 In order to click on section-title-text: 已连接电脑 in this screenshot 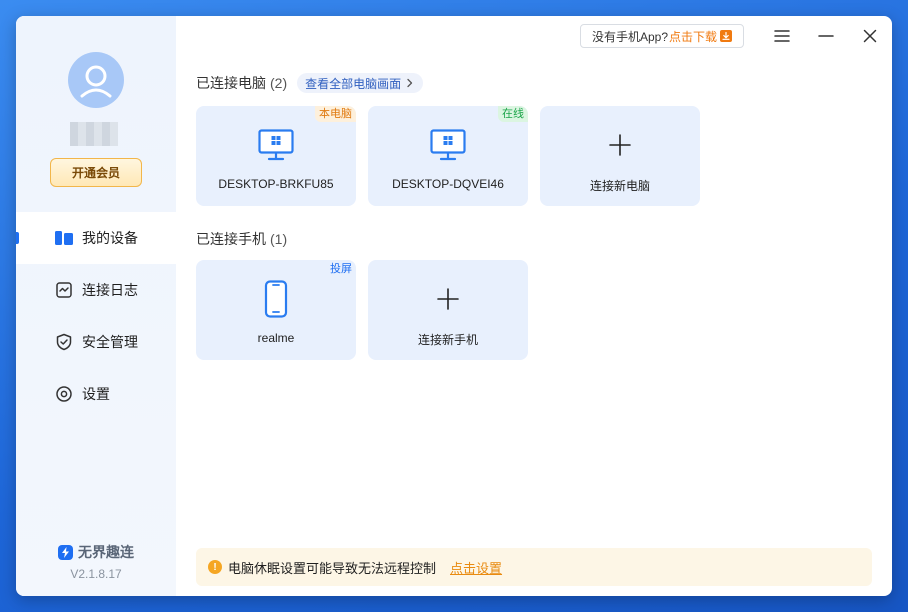, I will do `click(231, 83)`.